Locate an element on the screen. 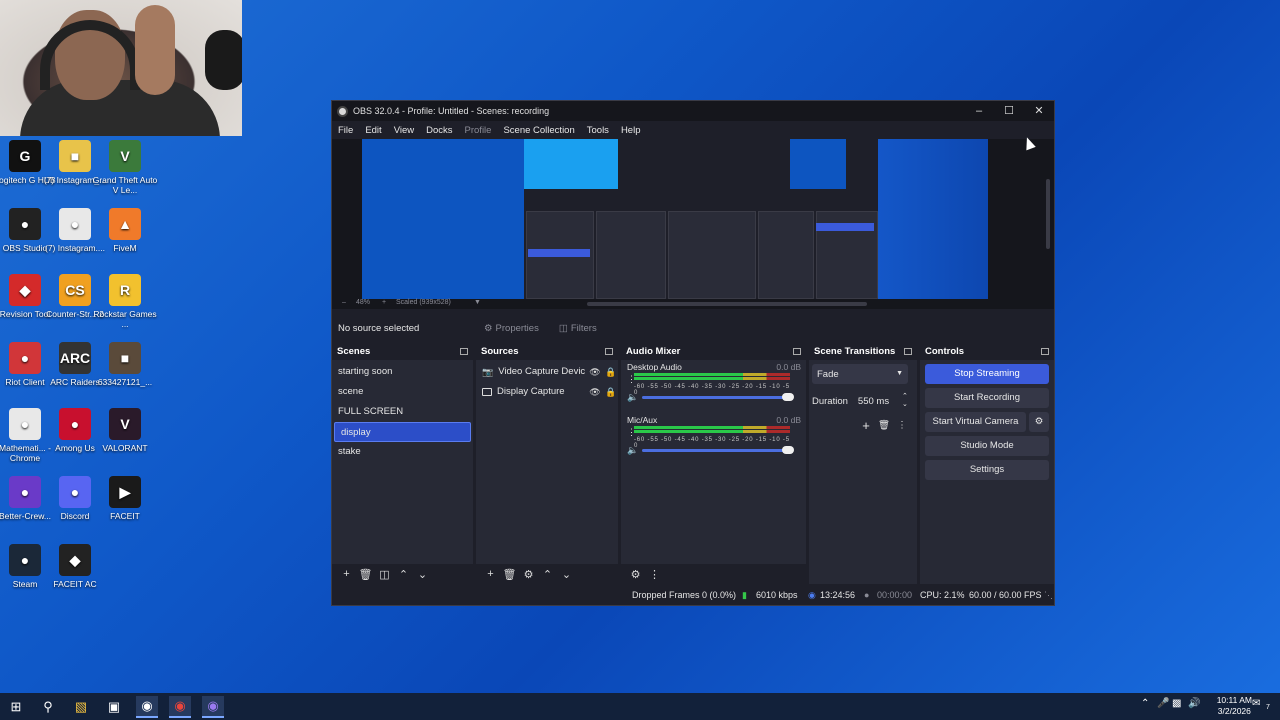  discord-icon: ● is located at coordinates (75, 492).